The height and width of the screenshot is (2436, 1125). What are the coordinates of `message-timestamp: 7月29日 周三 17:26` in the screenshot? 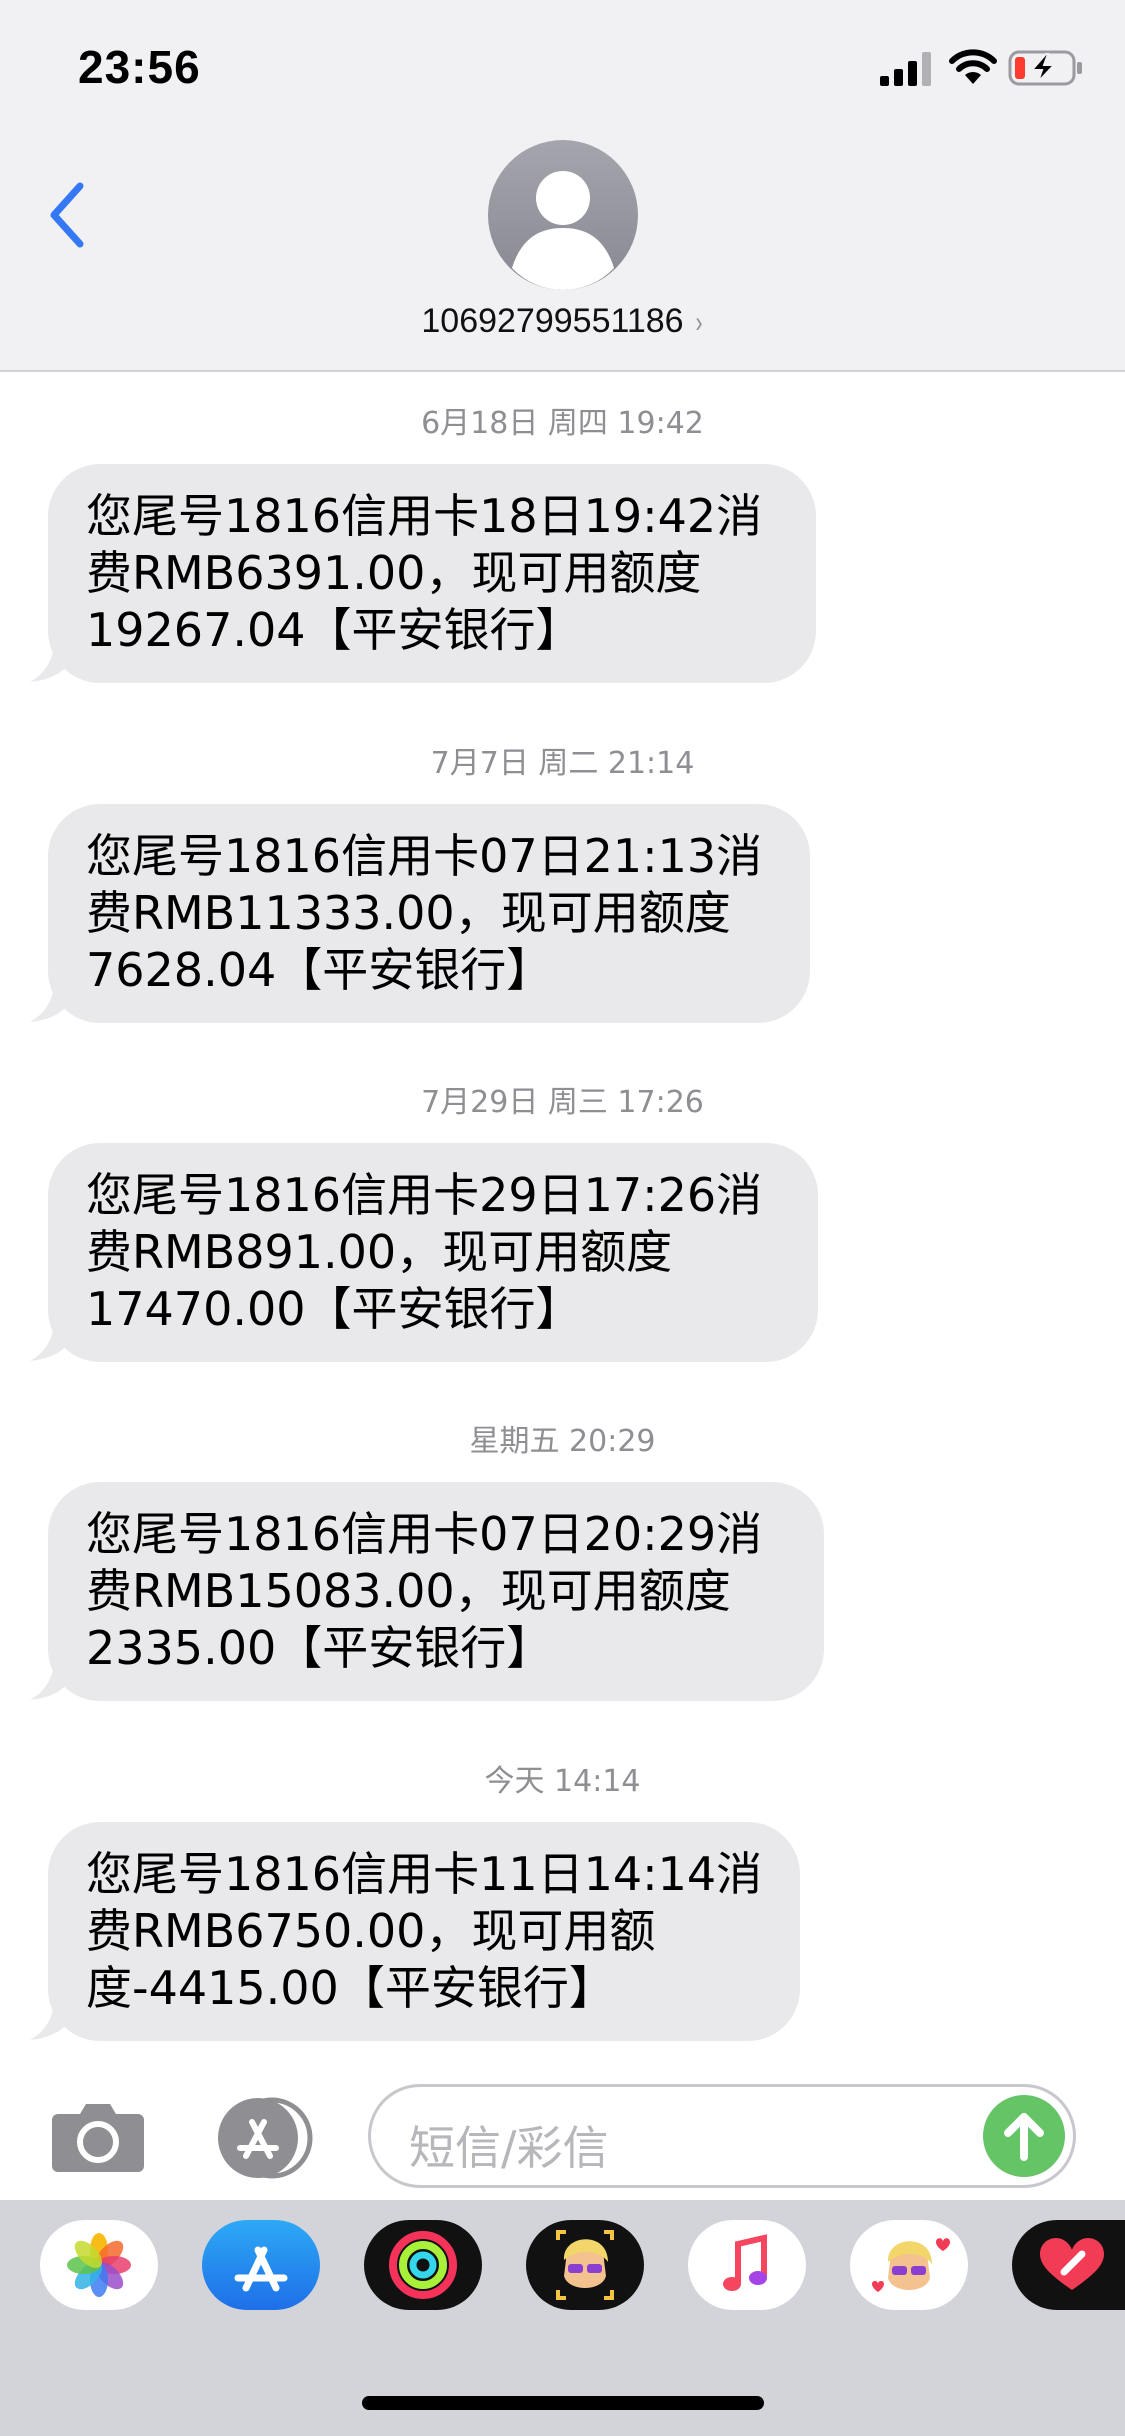 It's located at (562, 1102).